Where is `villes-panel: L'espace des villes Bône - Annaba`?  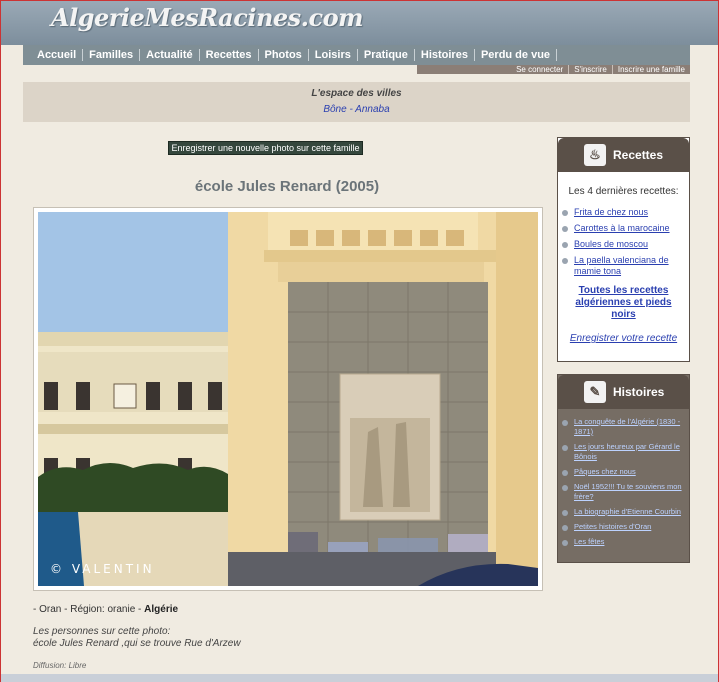 villes-panel: L'espace des villes Bône - Annaba is located at coordinates (356, 102).